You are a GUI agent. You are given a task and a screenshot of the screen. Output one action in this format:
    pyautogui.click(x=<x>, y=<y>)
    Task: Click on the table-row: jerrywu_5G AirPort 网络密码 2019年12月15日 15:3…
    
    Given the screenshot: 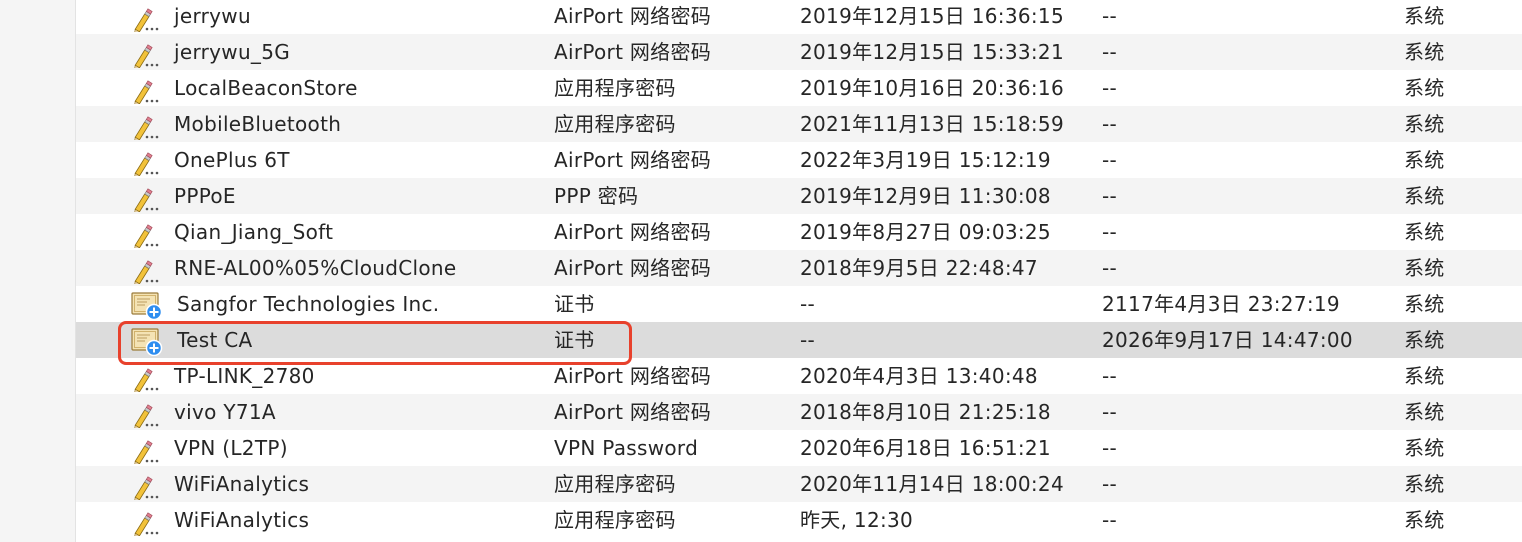 What is the action you would take?
    pyautogui.click(x=799, y=52)
    